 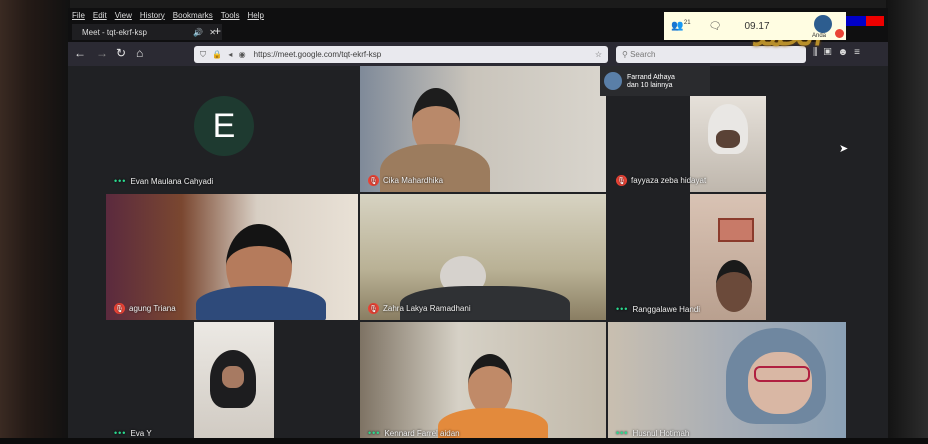 I want to click on participant-tile: ••• Kennard Farrel aidan, so click(x=483, y=383).